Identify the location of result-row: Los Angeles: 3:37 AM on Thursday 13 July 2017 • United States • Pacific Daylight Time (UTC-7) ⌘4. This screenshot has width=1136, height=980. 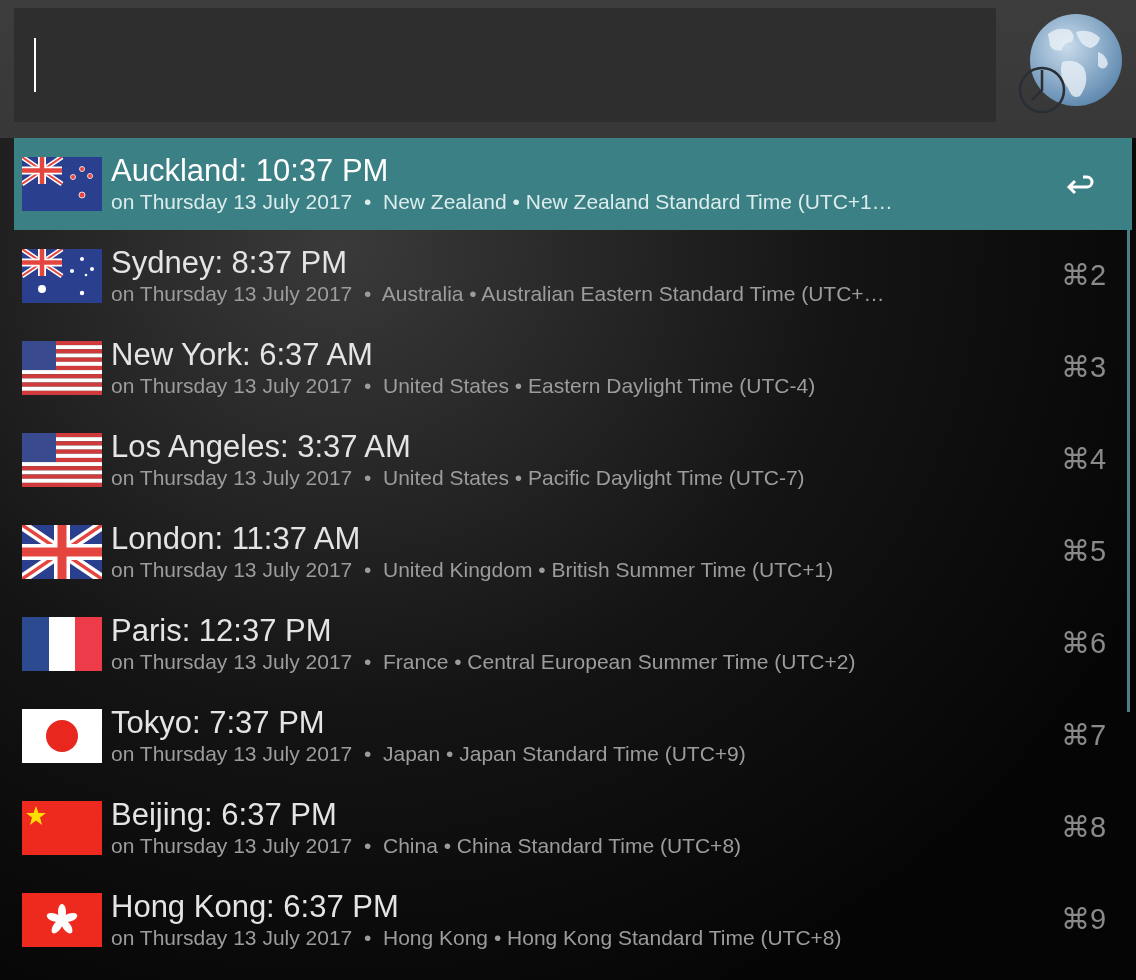
(573, 460).